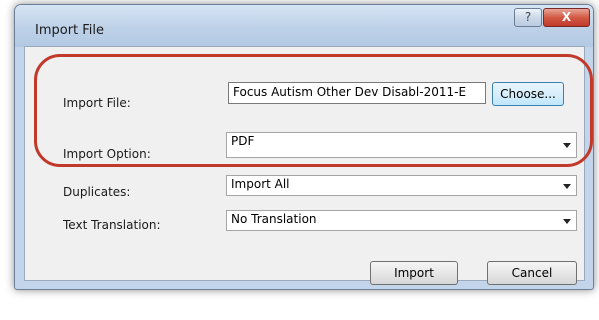  I want to click on help-button: ?, so click(528, 17).